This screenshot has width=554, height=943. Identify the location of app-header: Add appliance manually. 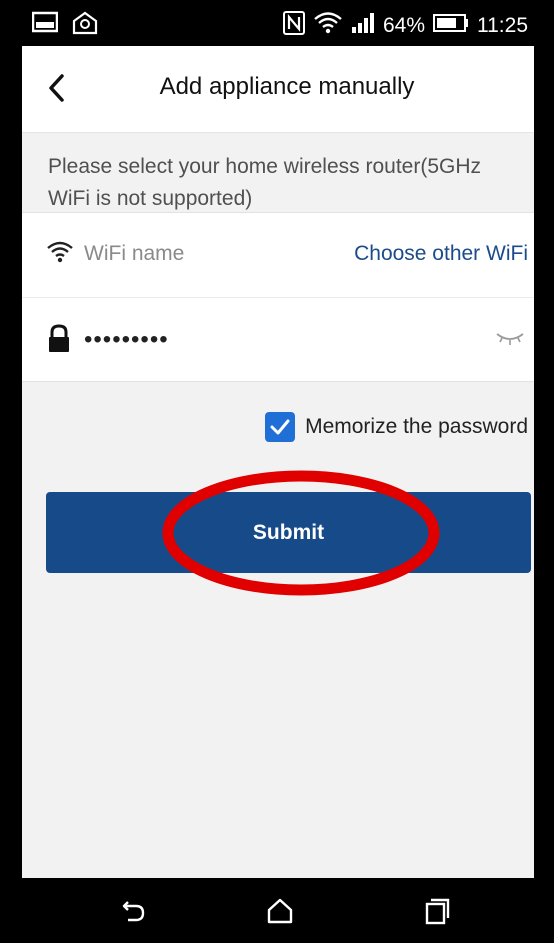
(278, 89).